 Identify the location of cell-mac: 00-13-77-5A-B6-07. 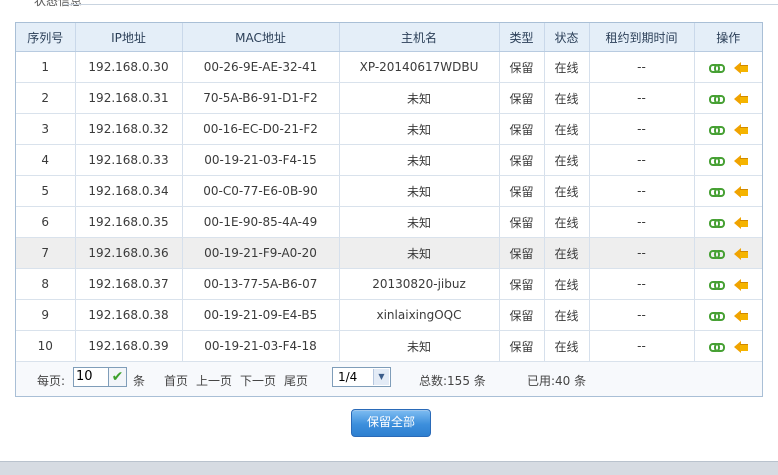
(261, 284).